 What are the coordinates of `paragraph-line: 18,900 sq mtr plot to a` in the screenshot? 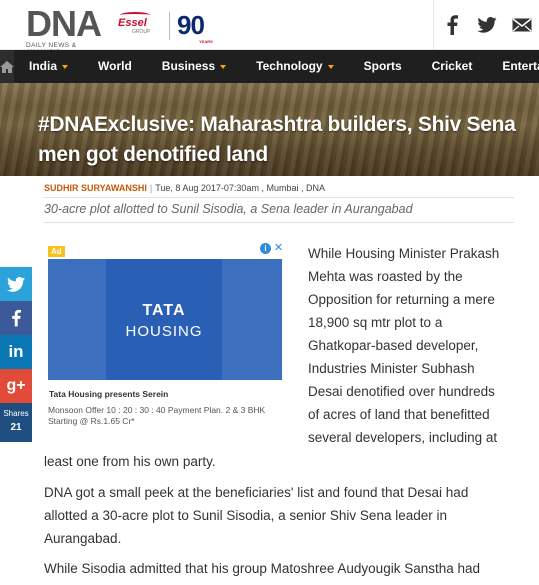 It's located at (375, 322).